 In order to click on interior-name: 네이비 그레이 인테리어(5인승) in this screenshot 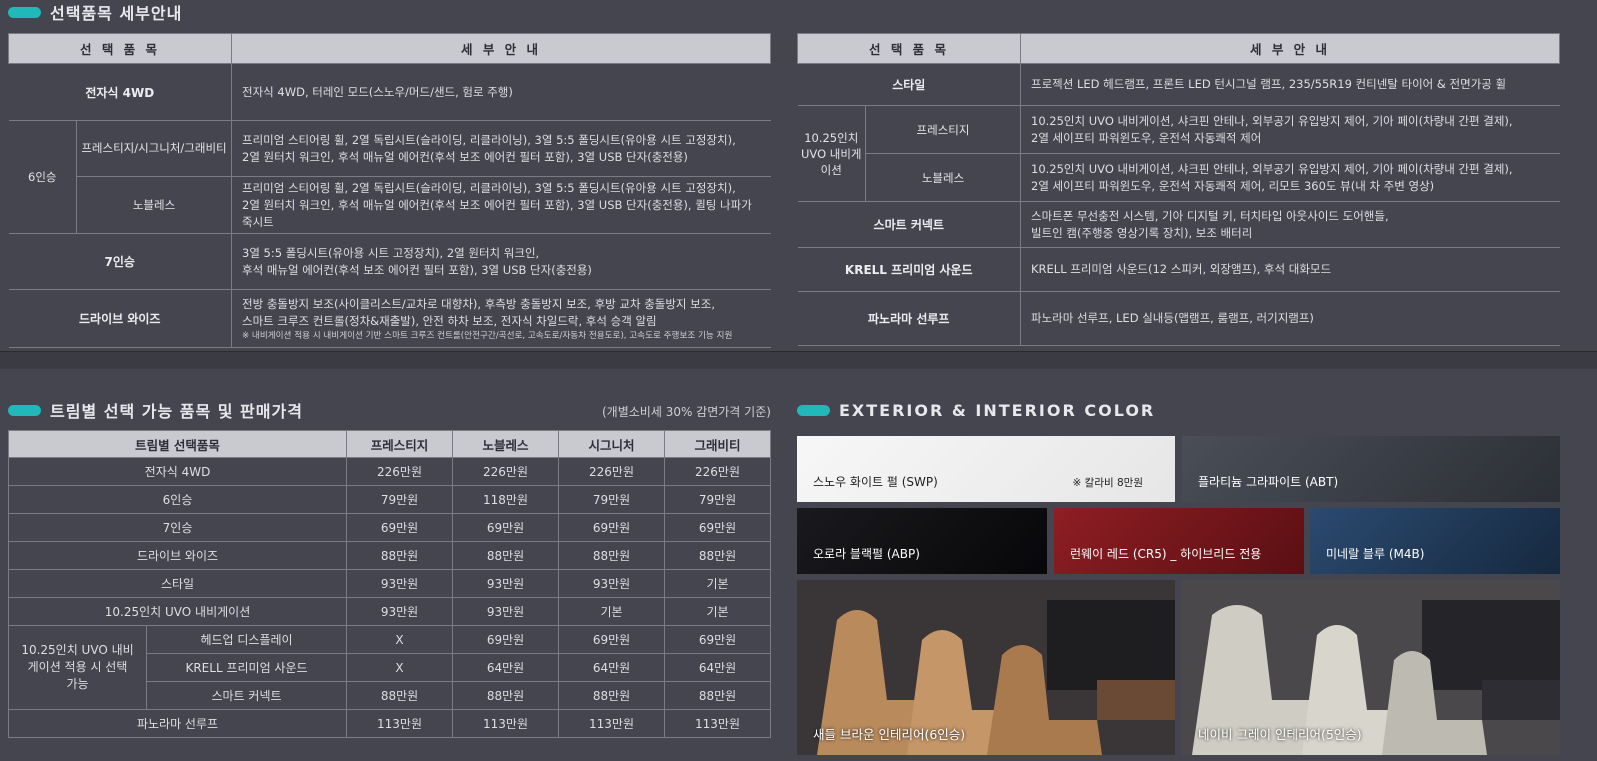, I will do `click(1280, 734)`.